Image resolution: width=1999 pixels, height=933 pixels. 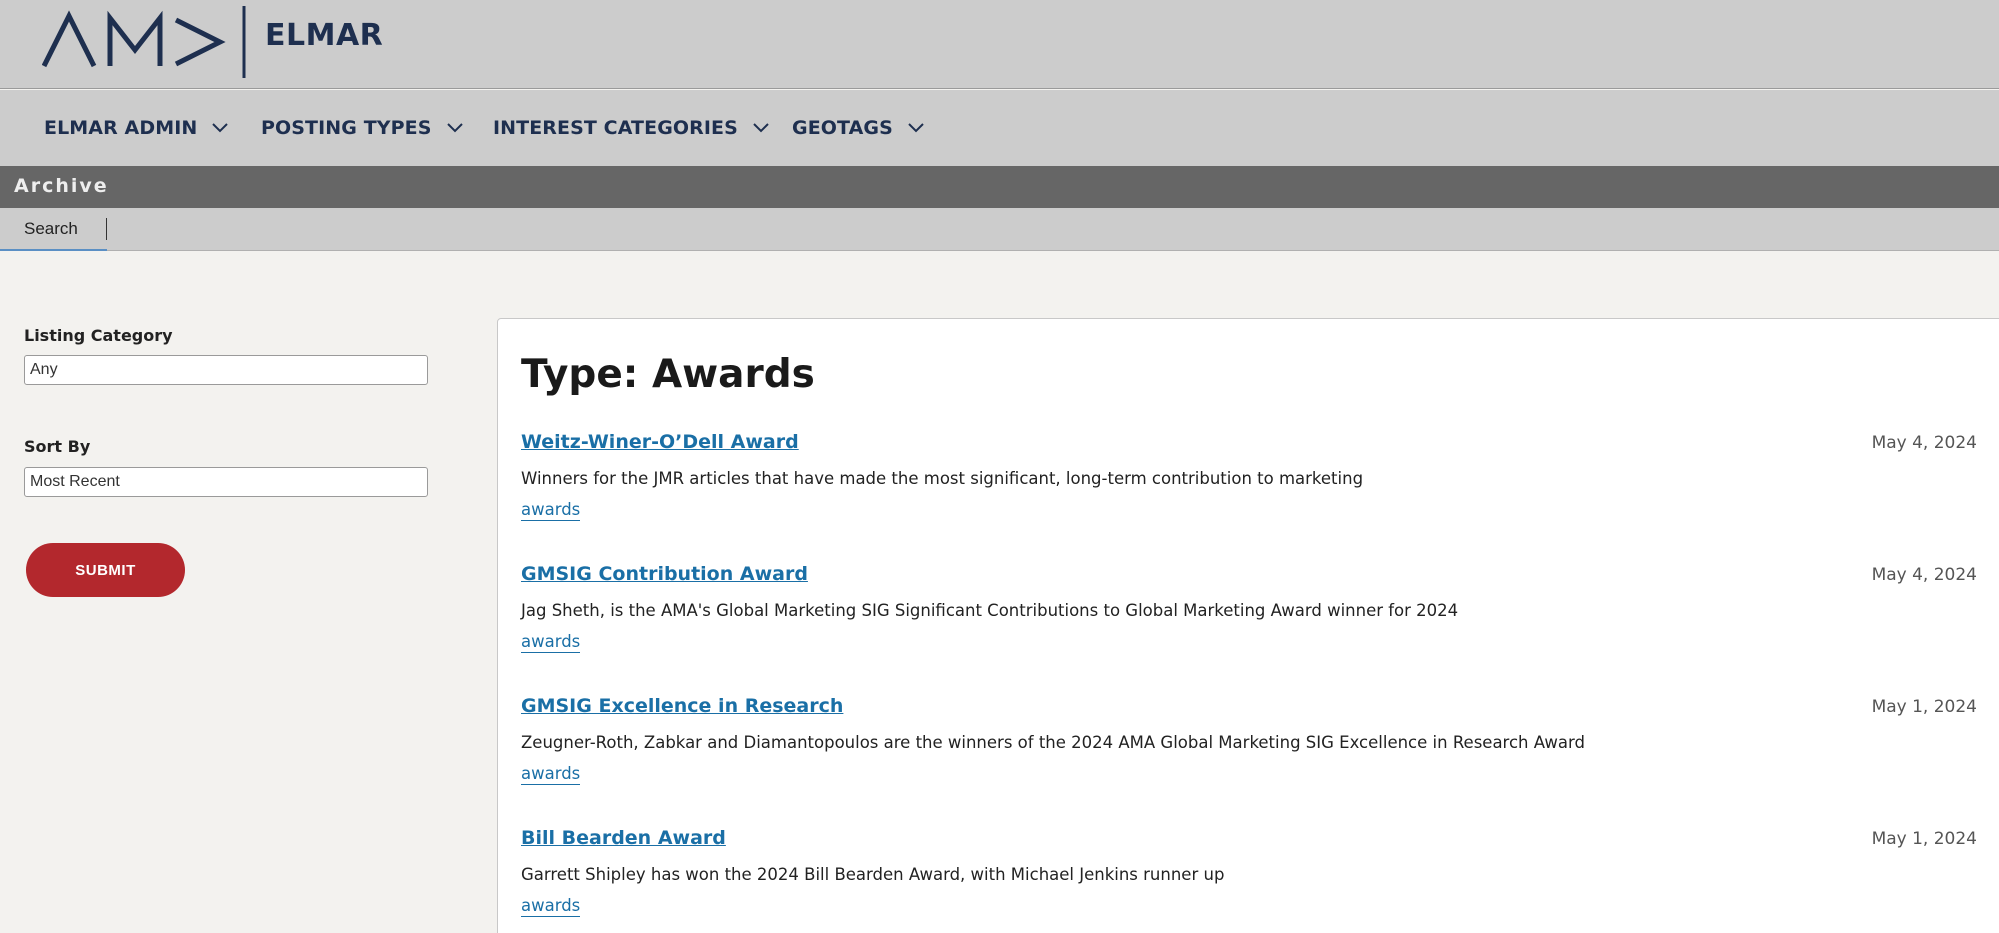 I want to click on listing-title-link: GMSIG Contribution Award, so click(x=664, y=574).